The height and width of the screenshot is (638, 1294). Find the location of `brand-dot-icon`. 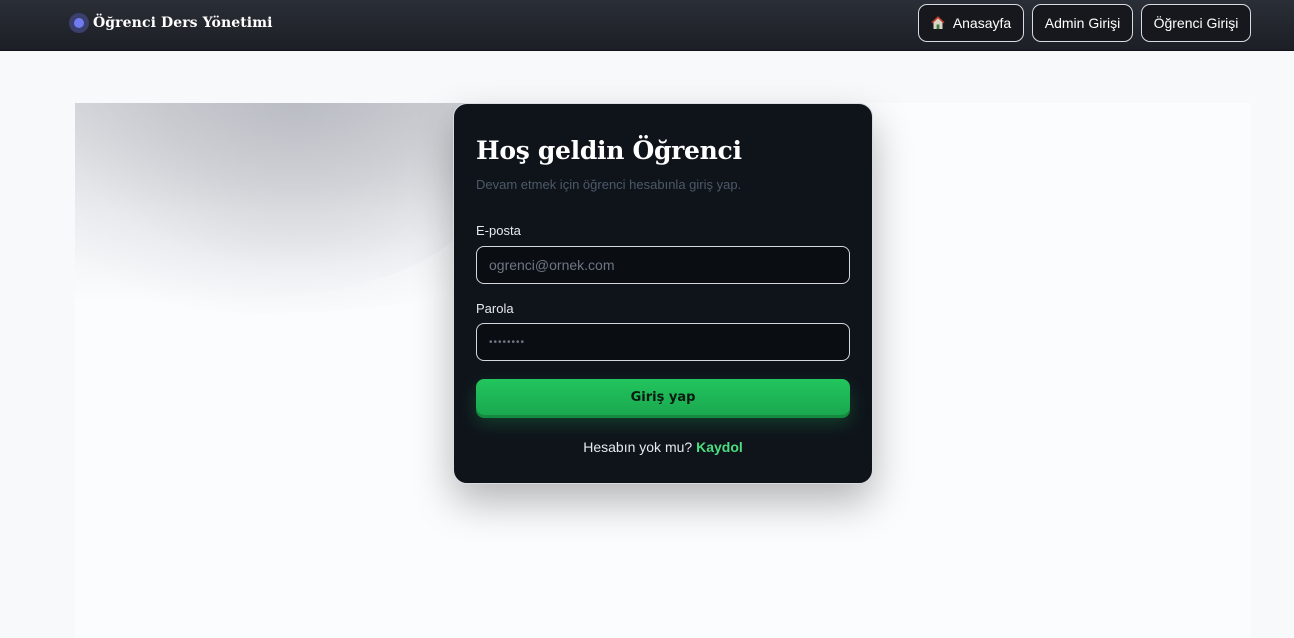

brand-dot-icon is located at coordinates (79, 23).